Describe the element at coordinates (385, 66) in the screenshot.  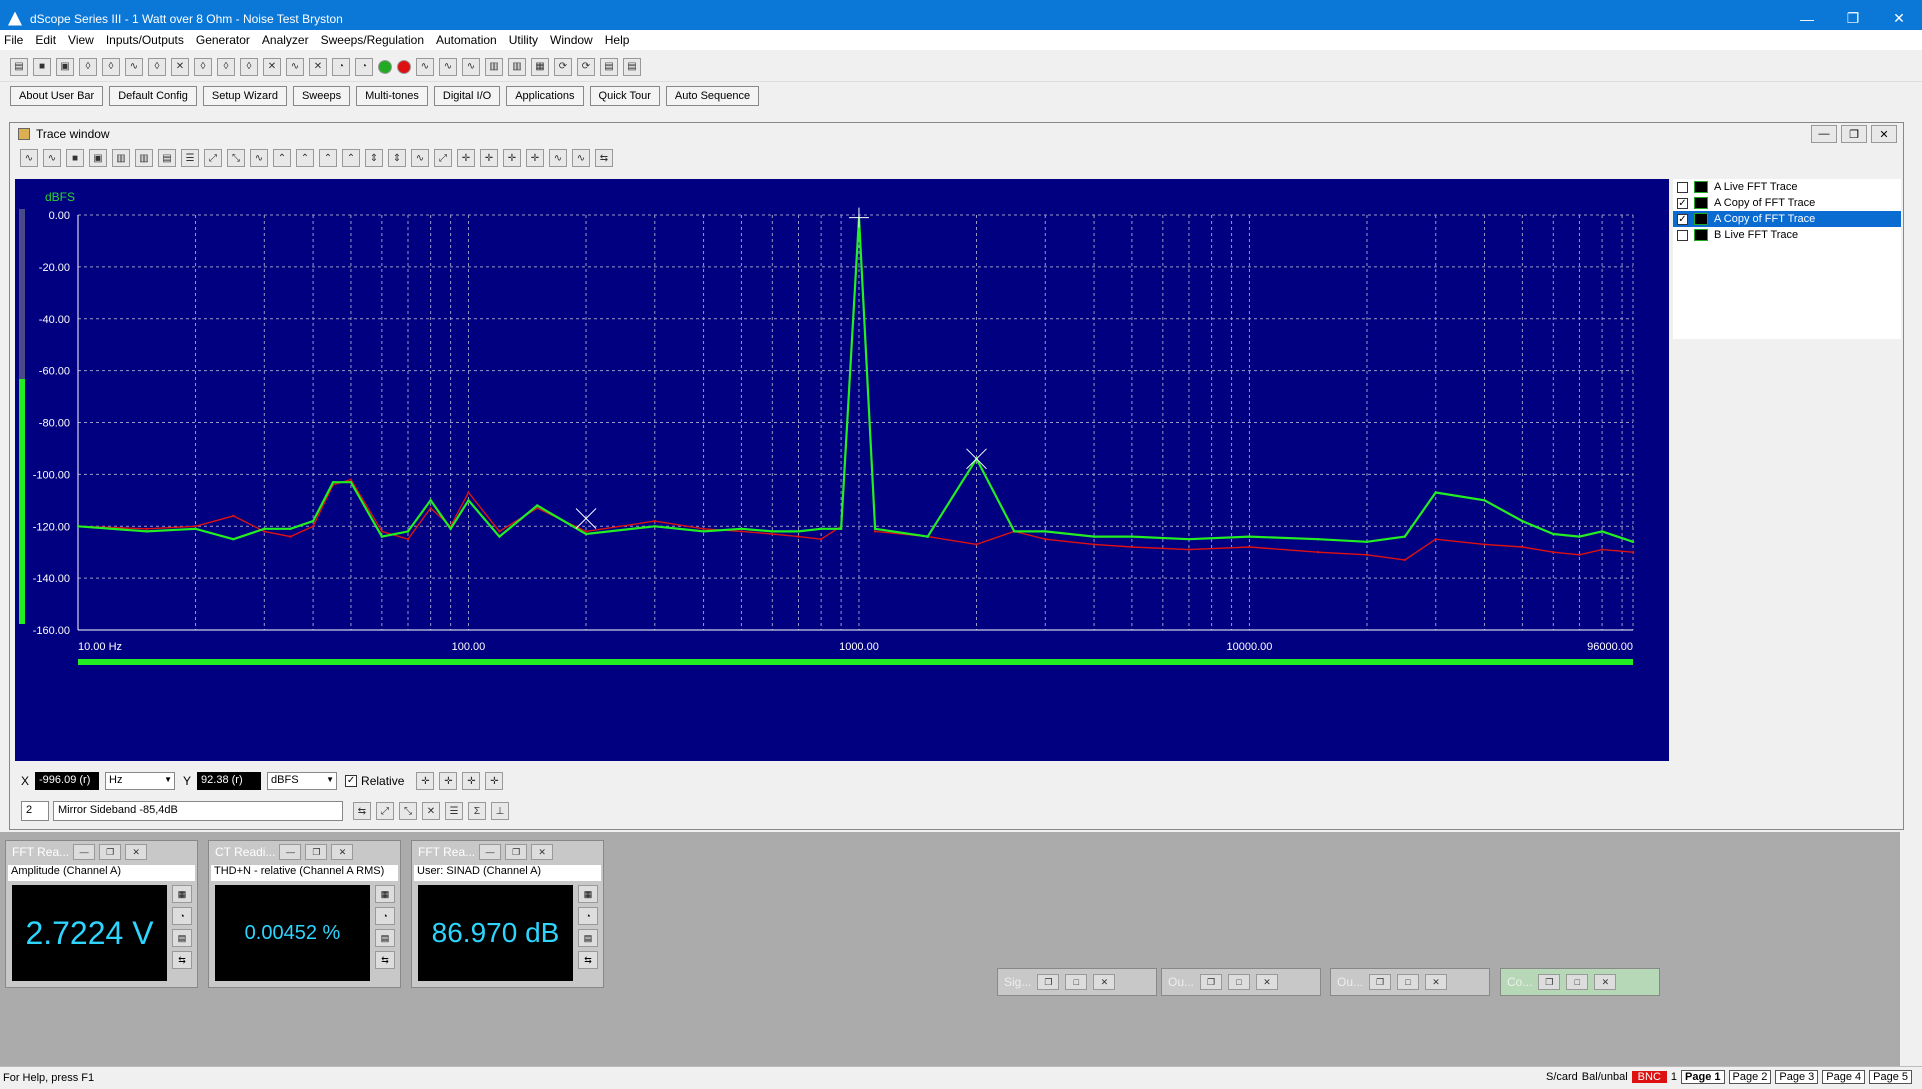
I see `run-icon` at that location.